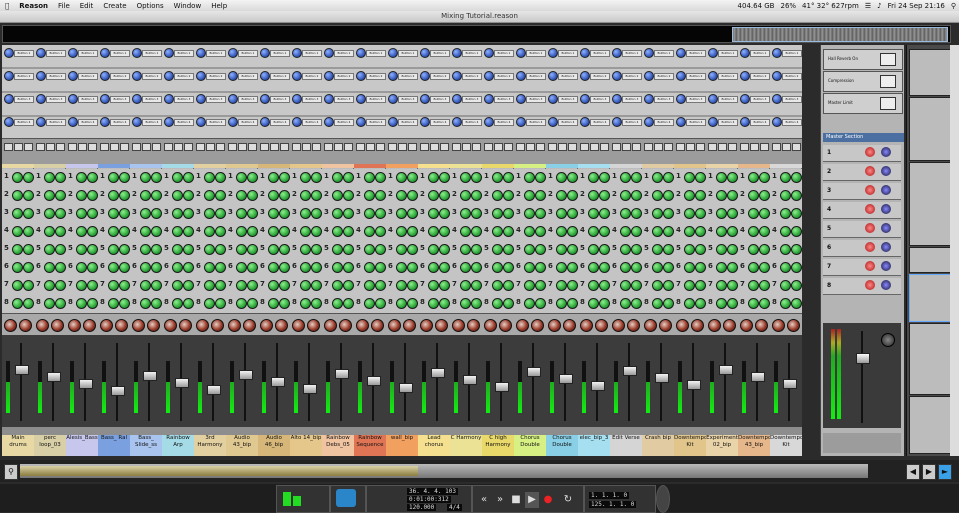 The image size is (959, 513). What do you see at coordinates (11, 472) in the screenshot?
I see `zoom-icon: ⚲` at bounding box center [11, 472].